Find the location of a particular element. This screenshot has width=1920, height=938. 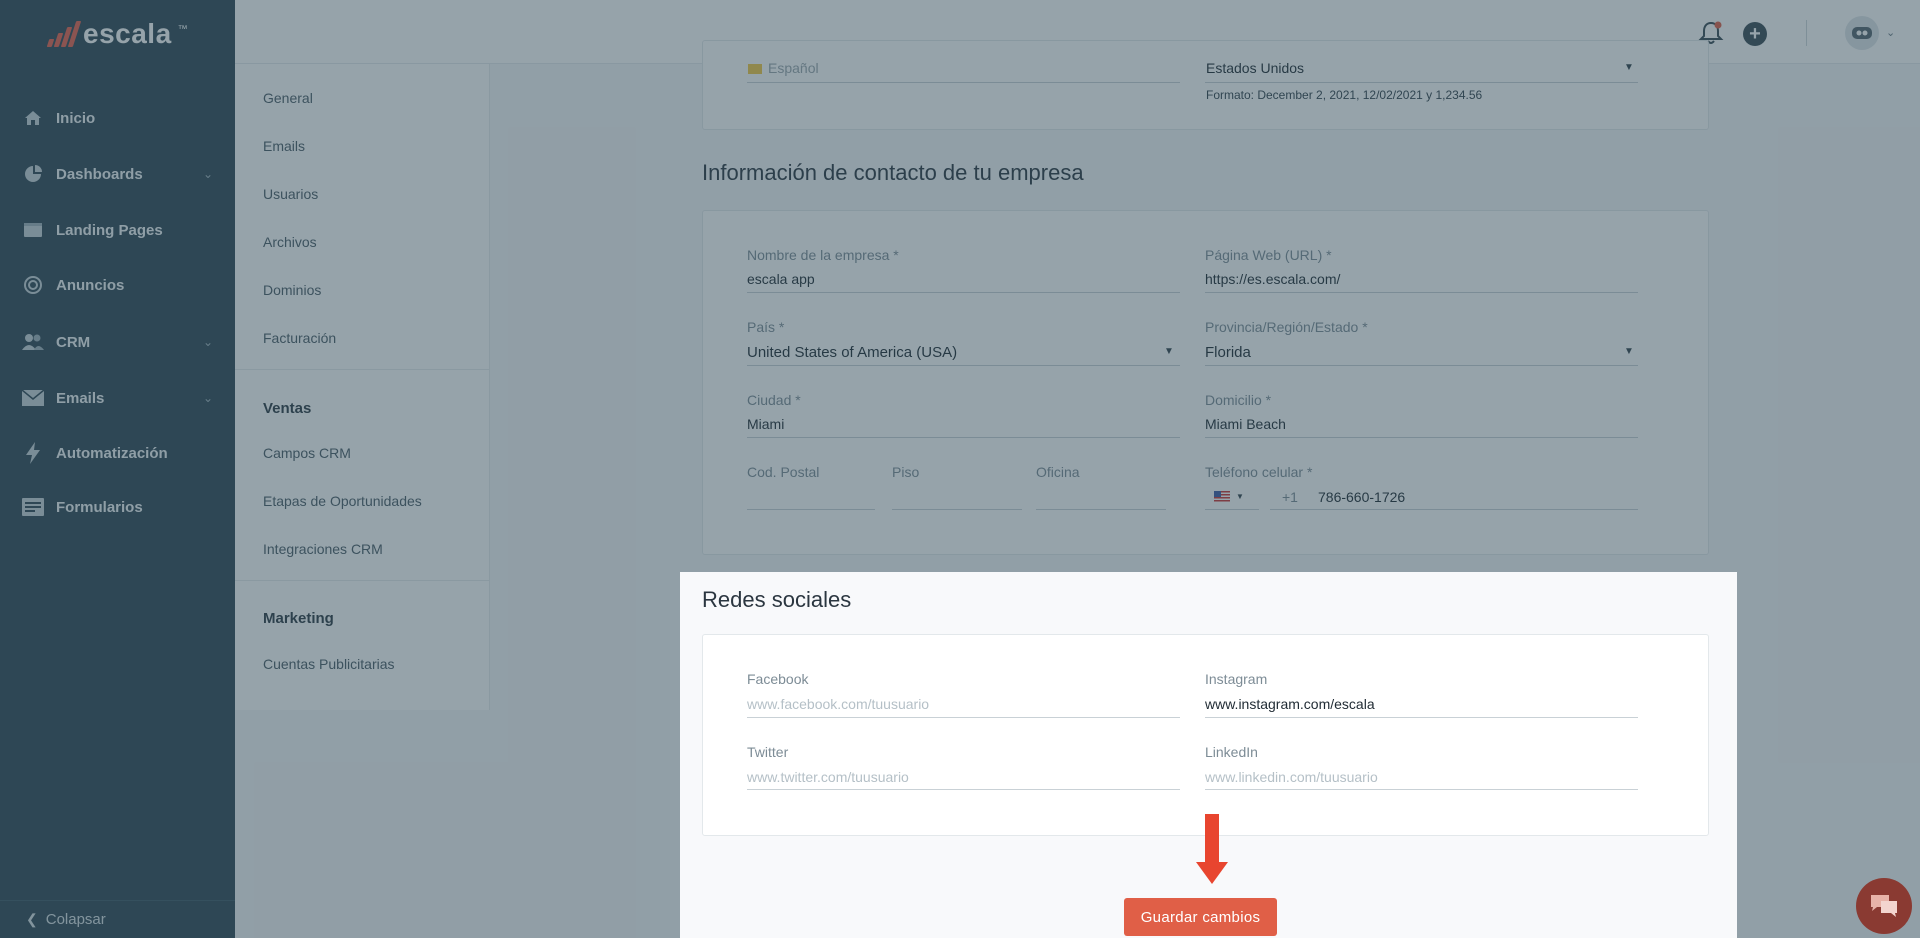

phone-number-field: 786-660-1726 is located at coordinates (1361, 497).